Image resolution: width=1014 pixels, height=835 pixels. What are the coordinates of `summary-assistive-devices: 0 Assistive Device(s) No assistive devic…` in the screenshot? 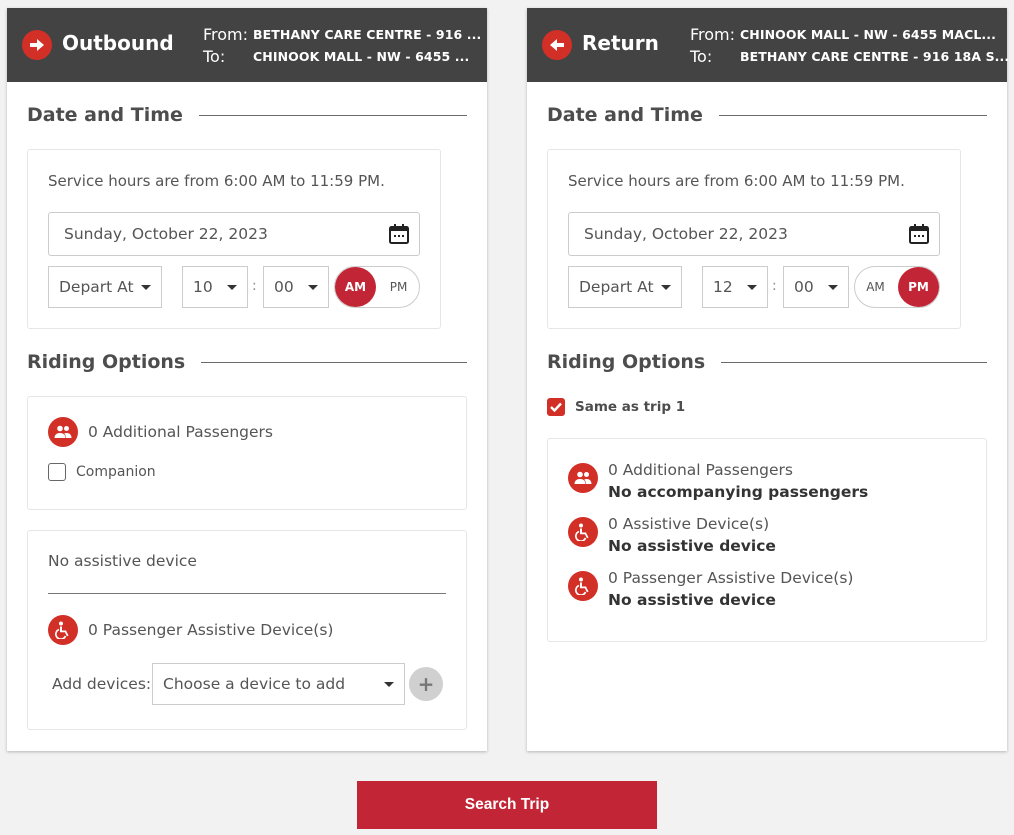 It's located at (672, 535).